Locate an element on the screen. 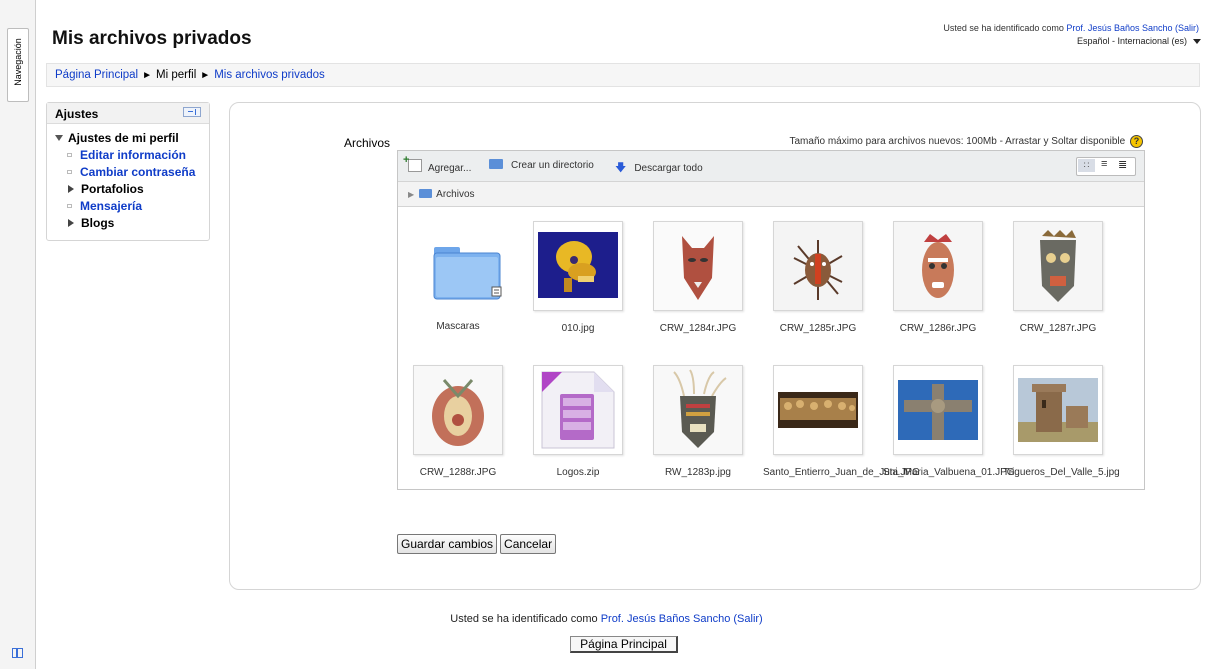 Image resolution: width=1213 pixels, height=669 pixels. chevron-down-icon is located at coordinates (1197, 42).